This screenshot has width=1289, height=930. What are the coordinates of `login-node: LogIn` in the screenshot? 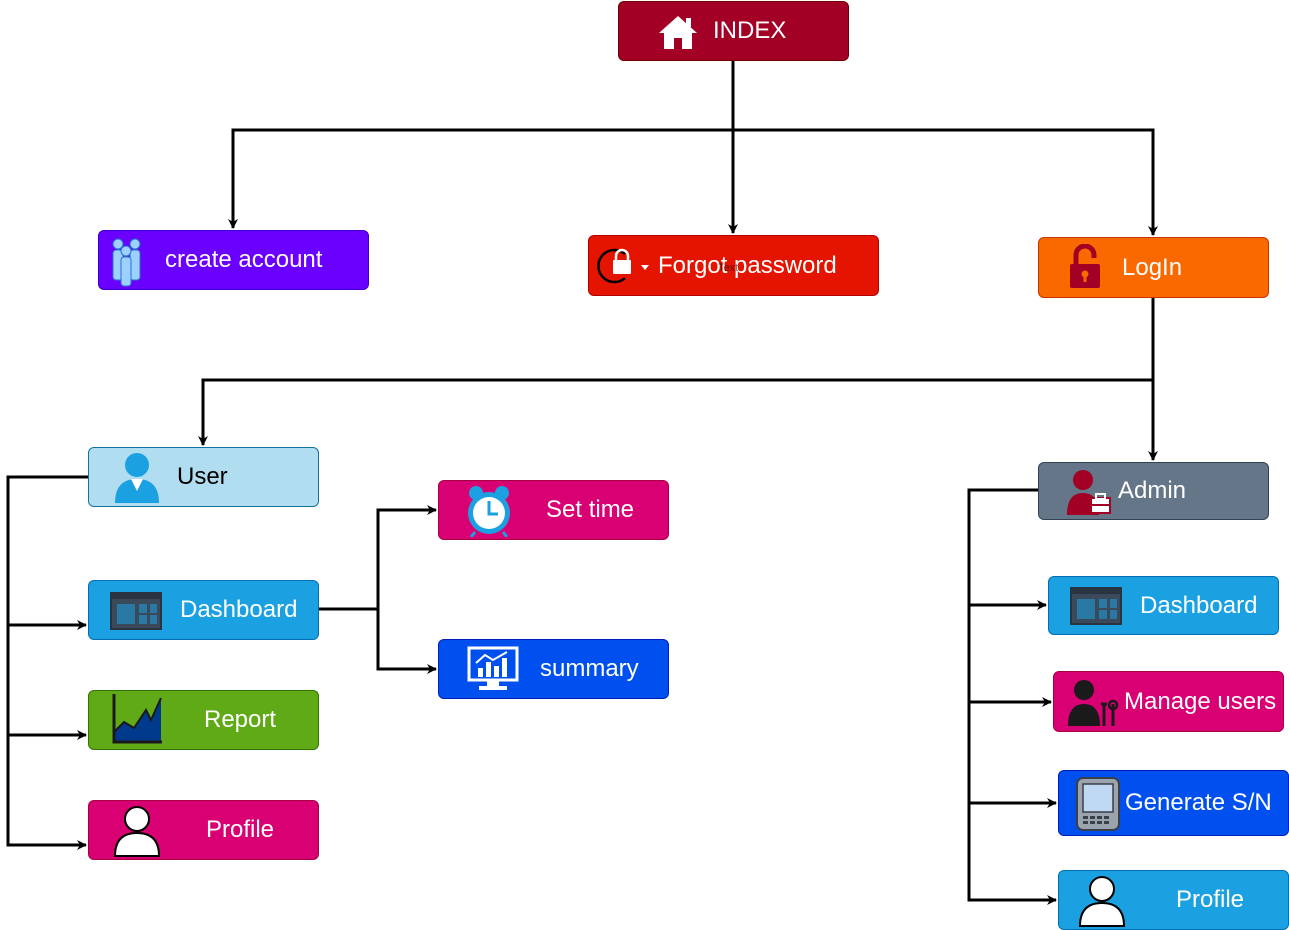 It's located at (1153, 267).